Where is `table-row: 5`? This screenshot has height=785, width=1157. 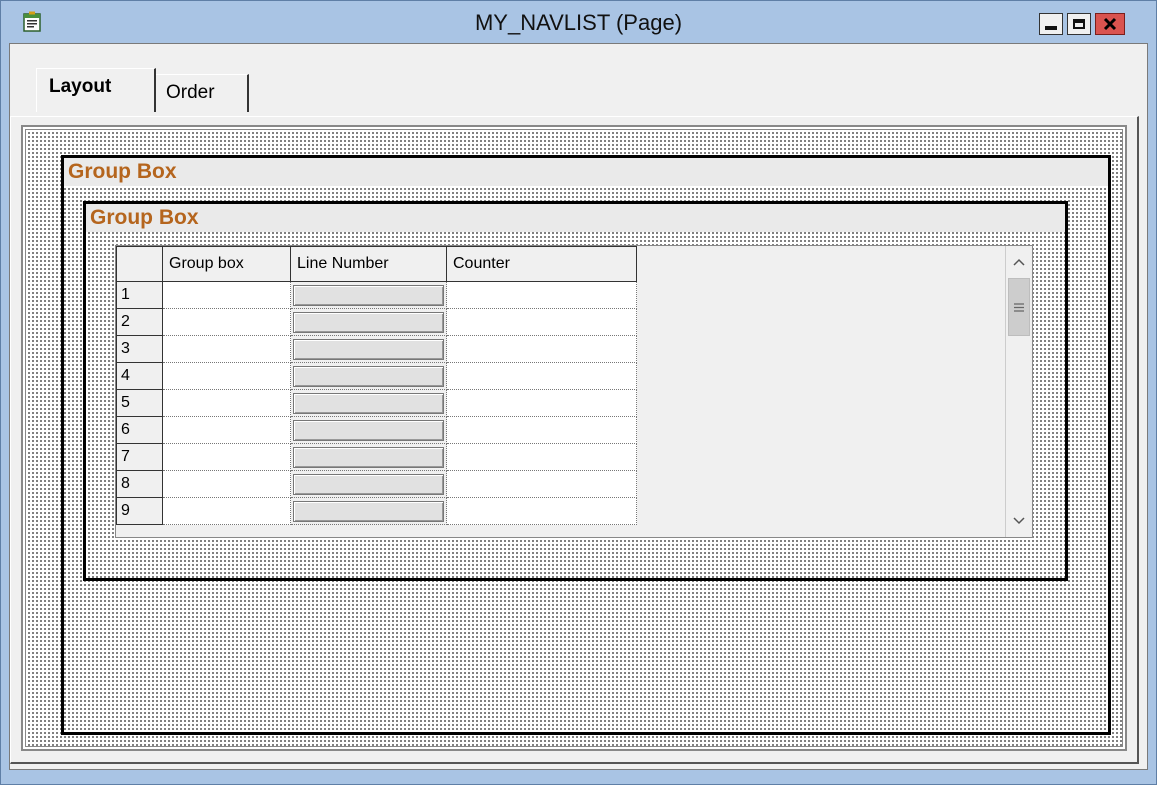
table-row: 5 is located at coordinates (376, 403).